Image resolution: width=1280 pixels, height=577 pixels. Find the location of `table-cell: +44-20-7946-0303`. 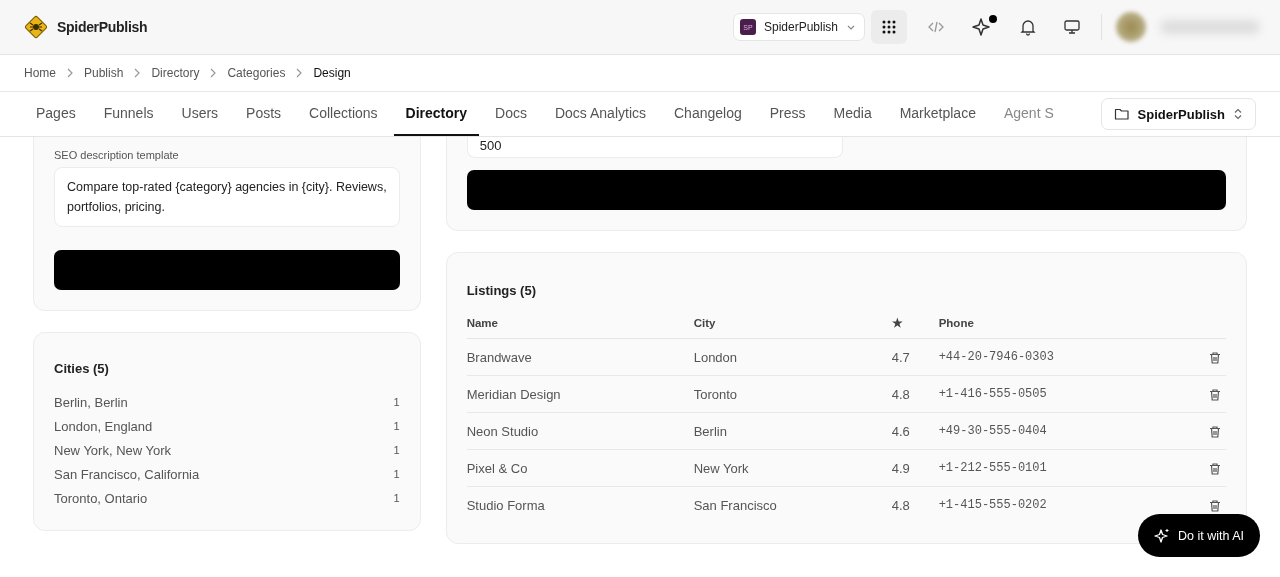

table-cell: +44-20-7946-0303 is located at coordinates (996, 357).